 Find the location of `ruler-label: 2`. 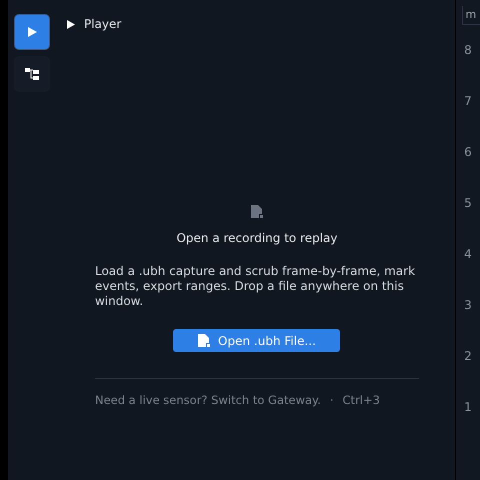

ruler-label: 2 is located at coordinates (468, 356).